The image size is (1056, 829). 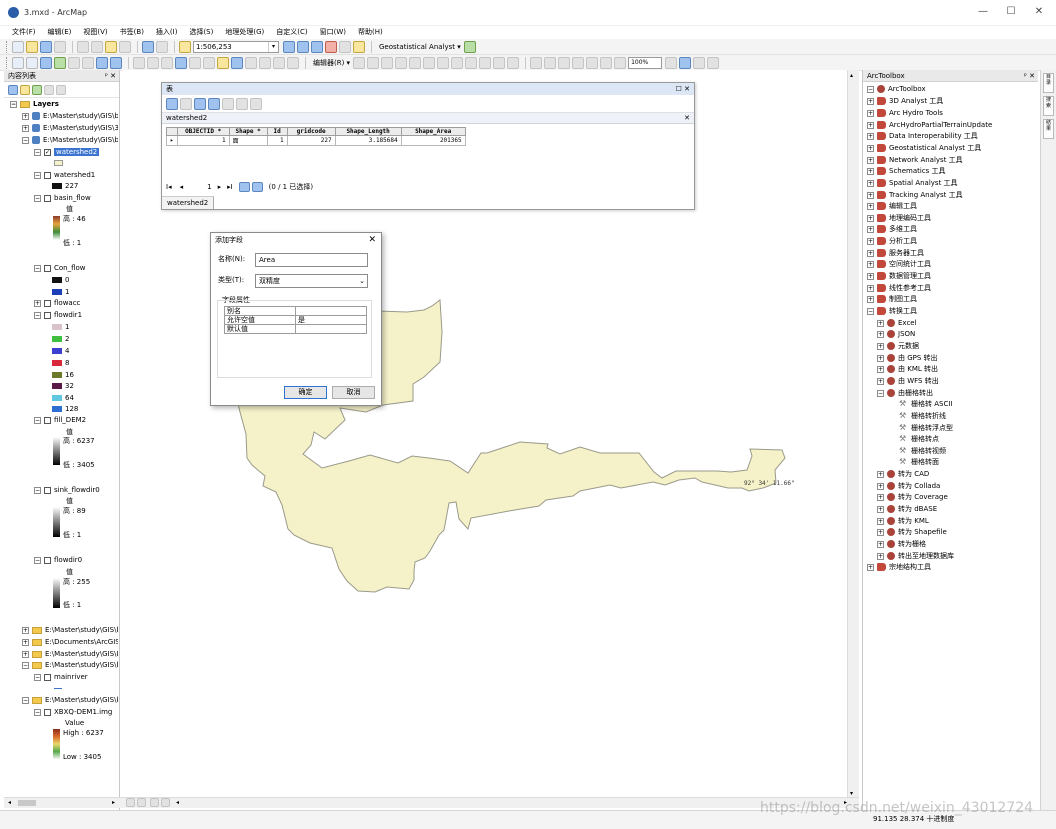 I want to click on layout-pan-icon, so click(x=564, y=62).